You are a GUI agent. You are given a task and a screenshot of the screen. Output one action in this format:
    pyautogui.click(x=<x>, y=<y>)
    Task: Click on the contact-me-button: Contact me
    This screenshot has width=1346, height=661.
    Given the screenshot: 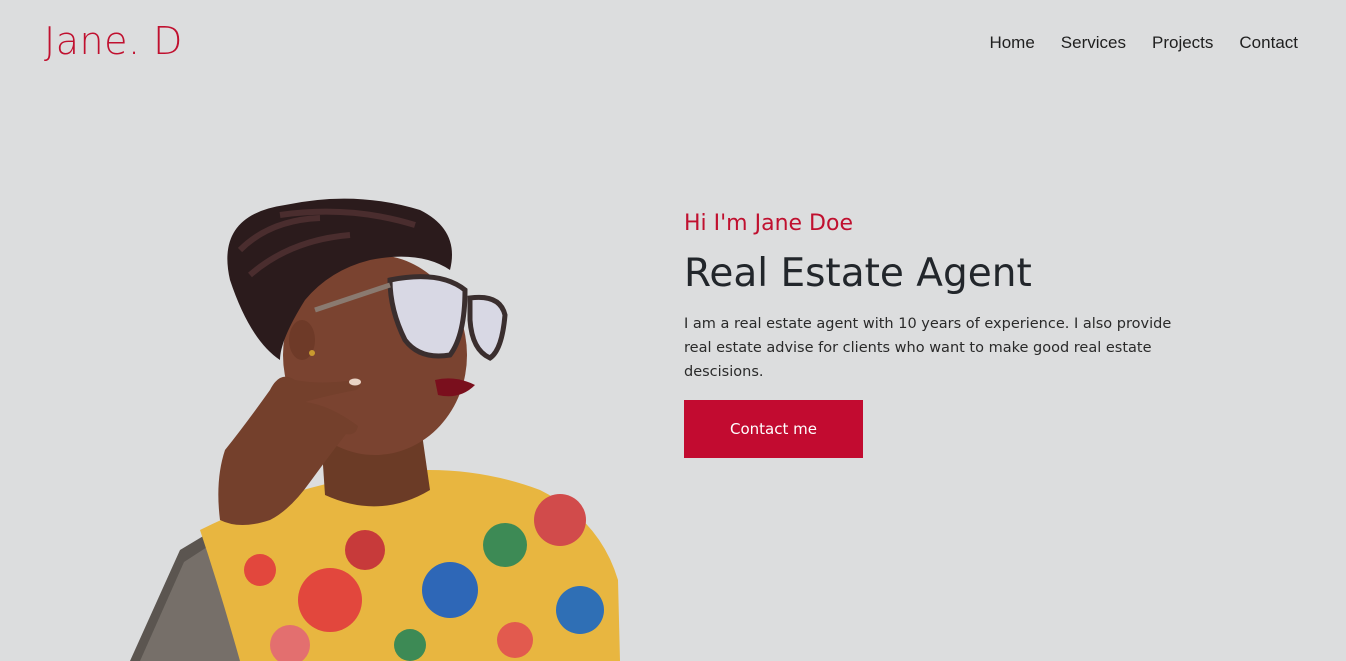 What is the action you would take?
    pyautogui.click(x=773, y=429)
    